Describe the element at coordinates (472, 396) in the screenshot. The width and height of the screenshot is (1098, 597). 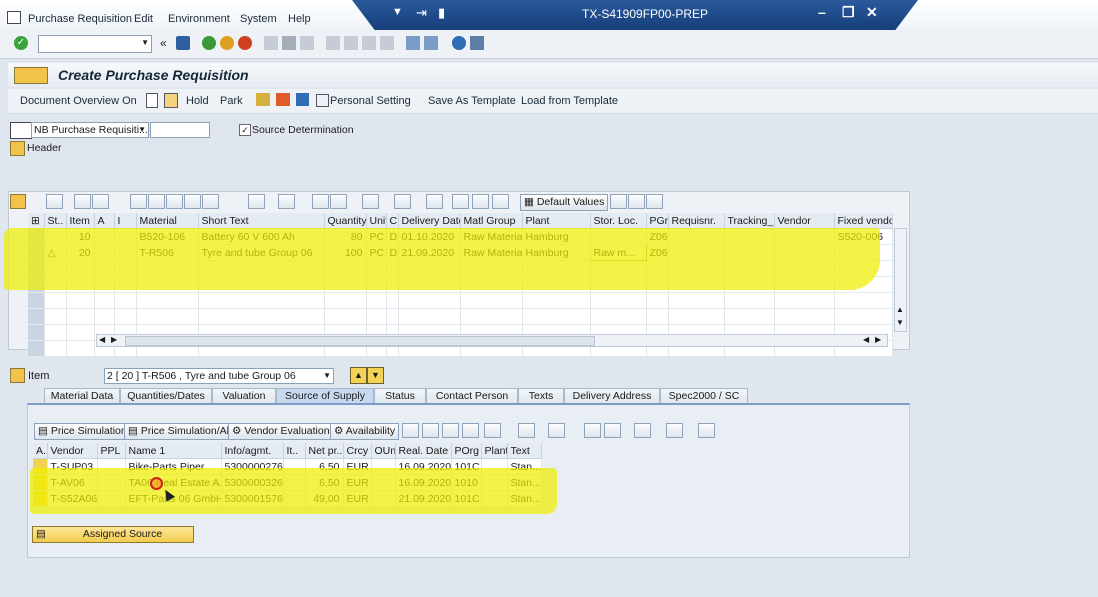
I see `tab-contact-person: Contact Person` at that location.